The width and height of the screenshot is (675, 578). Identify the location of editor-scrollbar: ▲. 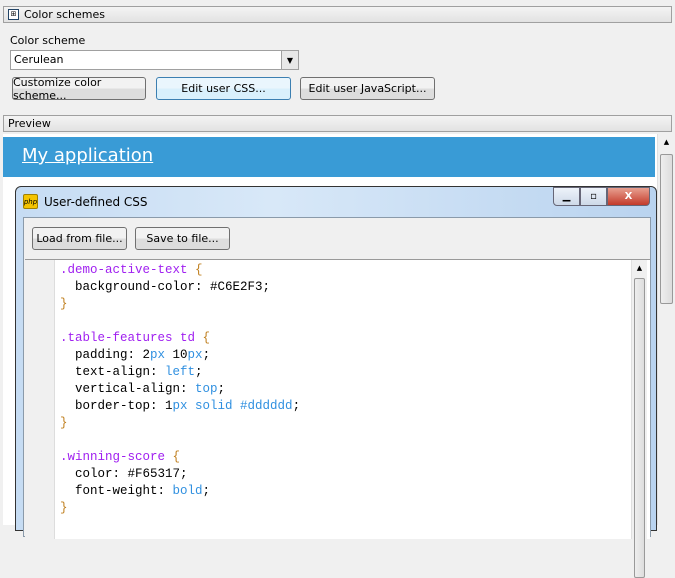
(639, 419).